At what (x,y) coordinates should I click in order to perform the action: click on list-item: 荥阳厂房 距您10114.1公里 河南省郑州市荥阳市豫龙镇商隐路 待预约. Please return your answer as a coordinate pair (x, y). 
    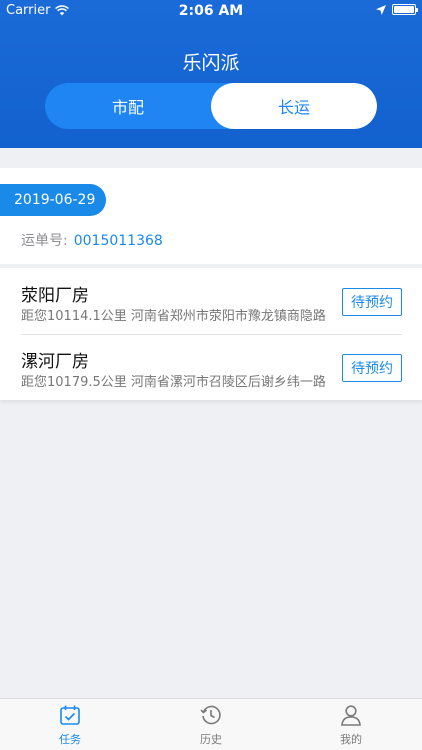
    Looking at the image, I should click on (211, 301).